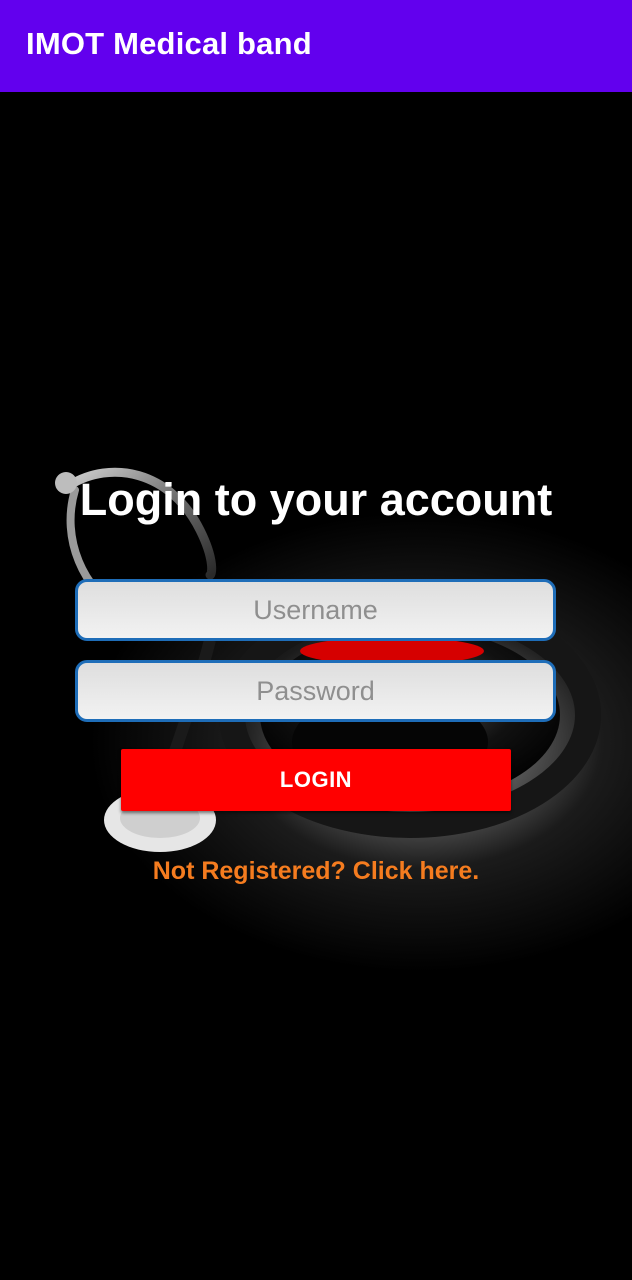 The height and width of the screenshot is (1280, 632). Describe the element at coordinates (316, 780) in the screenshot. I see `login-button: LOGIN` at that location.